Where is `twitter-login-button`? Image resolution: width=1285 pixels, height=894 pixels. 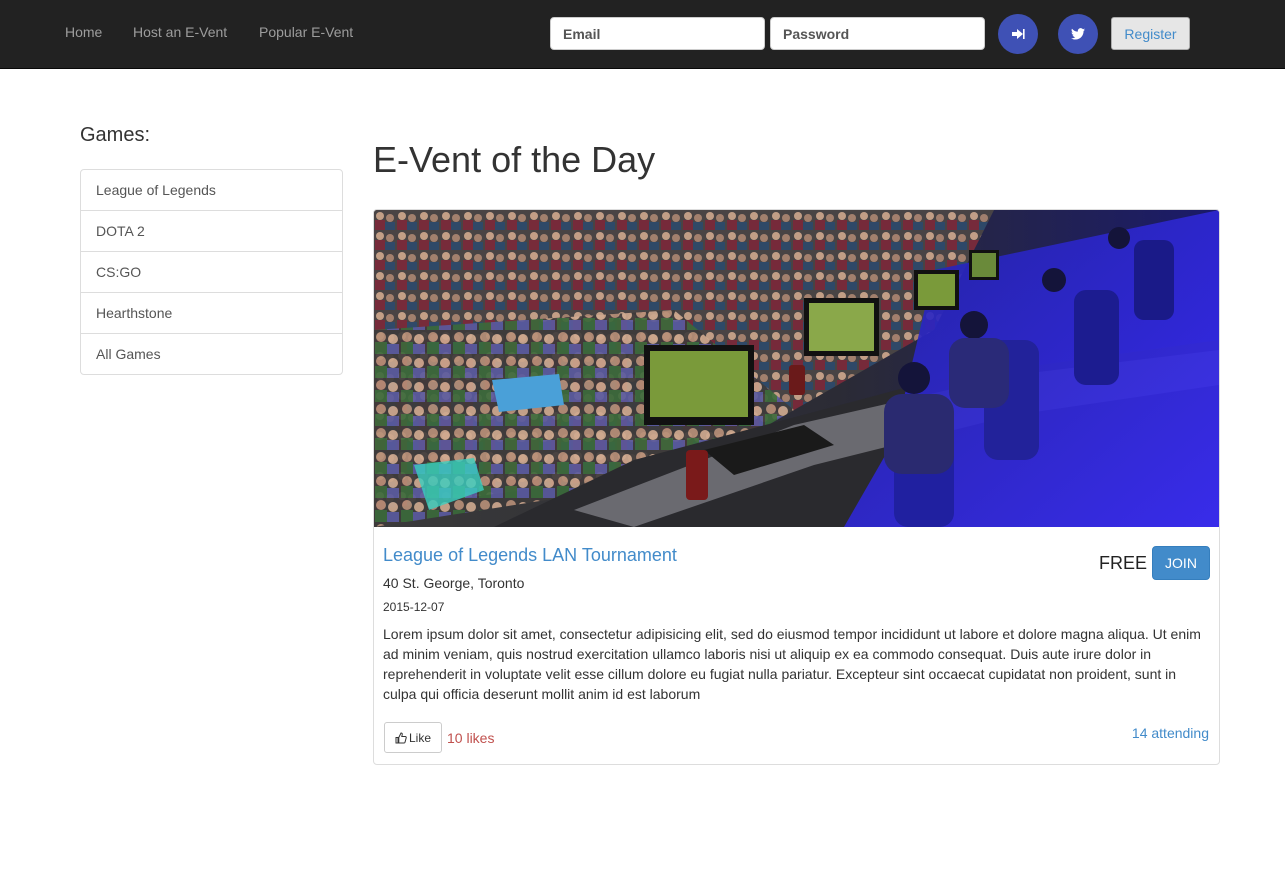
twitter-login-button is located at coordinates (1078, 34).